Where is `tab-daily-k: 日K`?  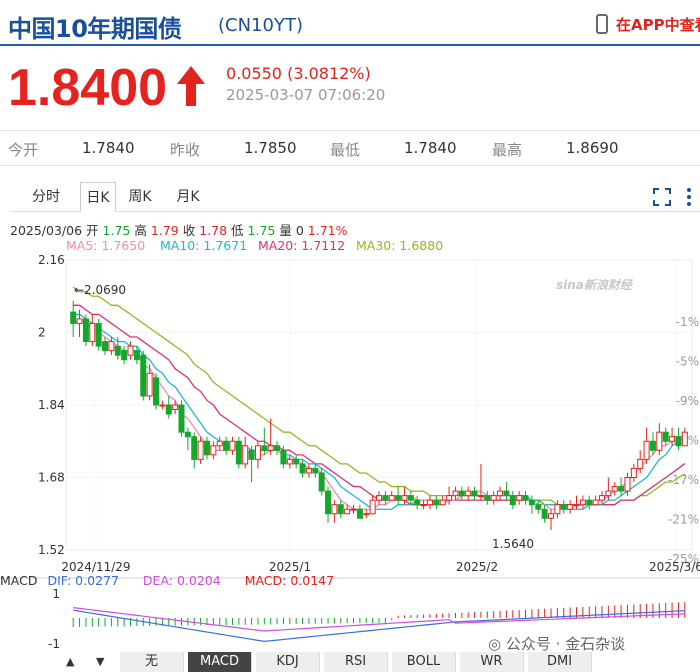
tab-daily-k: 日K is located at coordinates (98, 197).